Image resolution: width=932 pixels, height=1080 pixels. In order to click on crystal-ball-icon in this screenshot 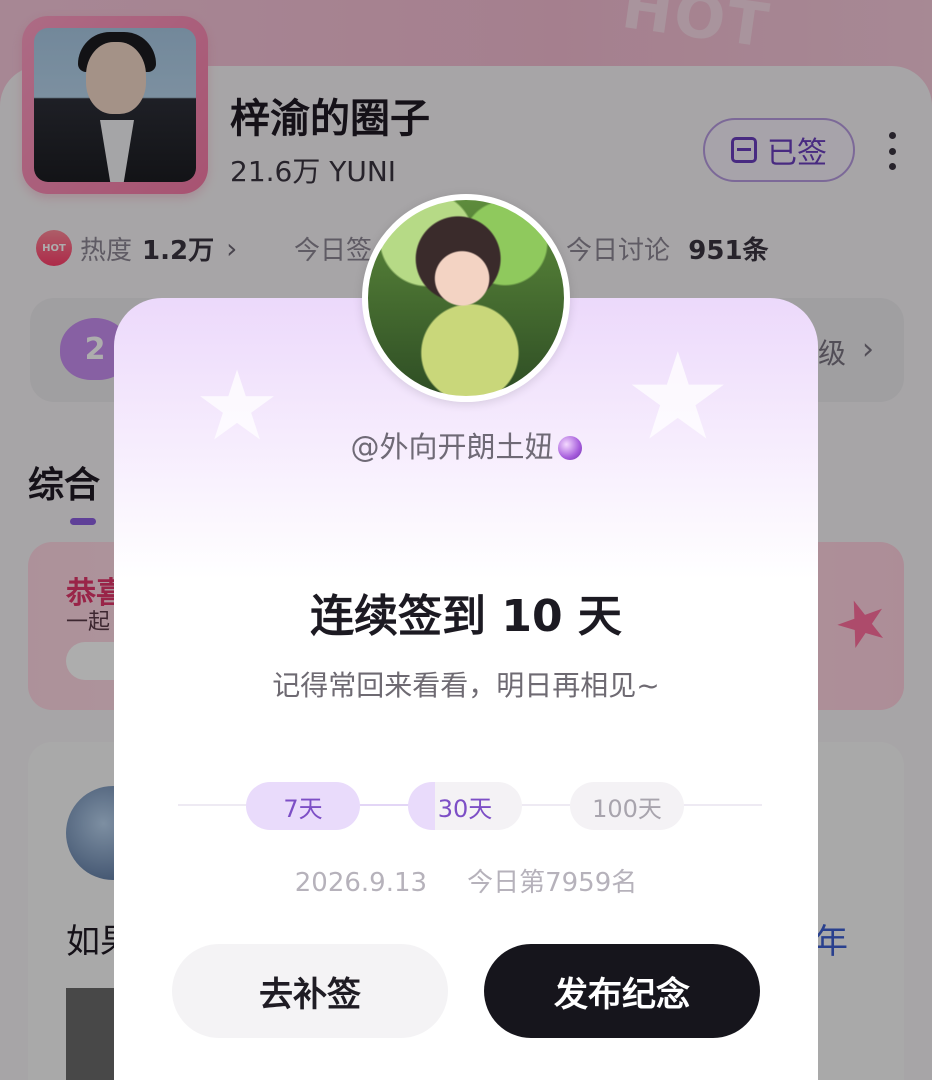, I will do `click(569, 448)`.